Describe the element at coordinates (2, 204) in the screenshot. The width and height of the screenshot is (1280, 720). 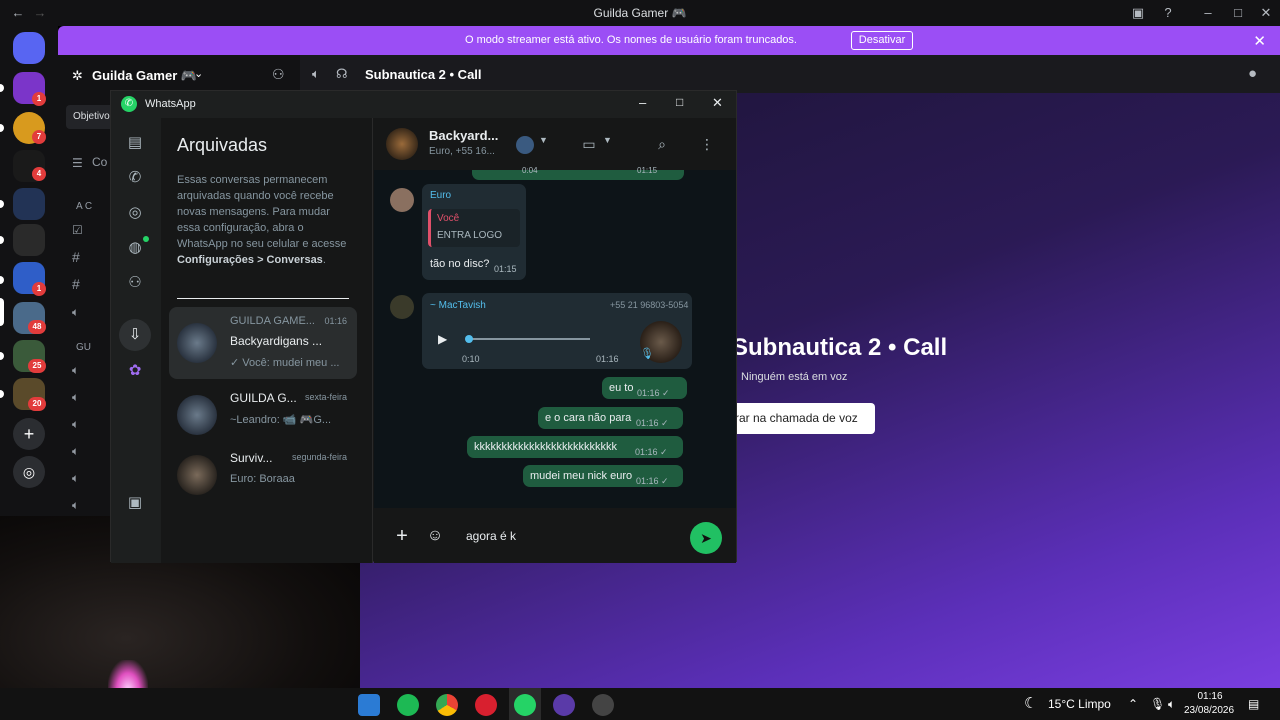
I see `unread-pill` at that location.